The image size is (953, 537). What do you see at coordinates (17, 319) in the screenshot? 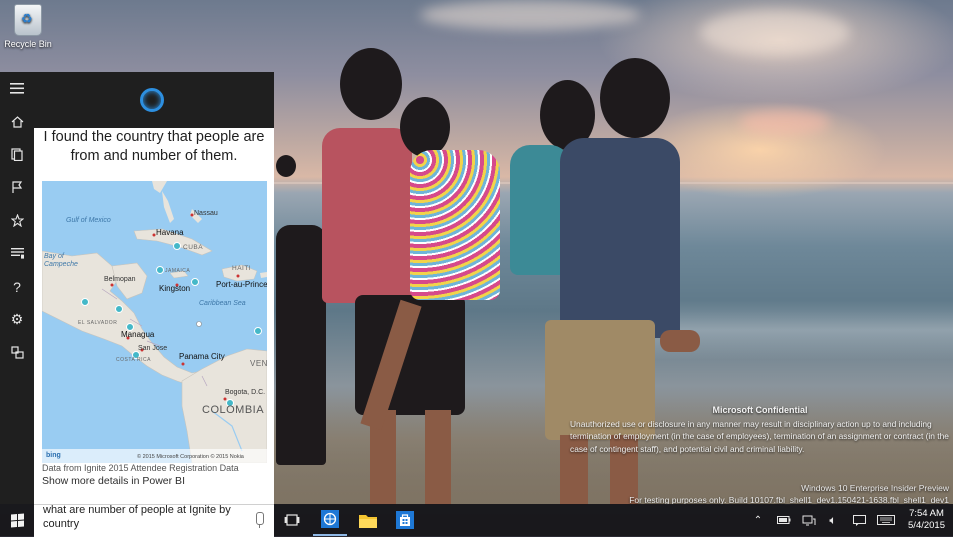
I see `settings-icon: ⚙` at bounding box center [17, 319].